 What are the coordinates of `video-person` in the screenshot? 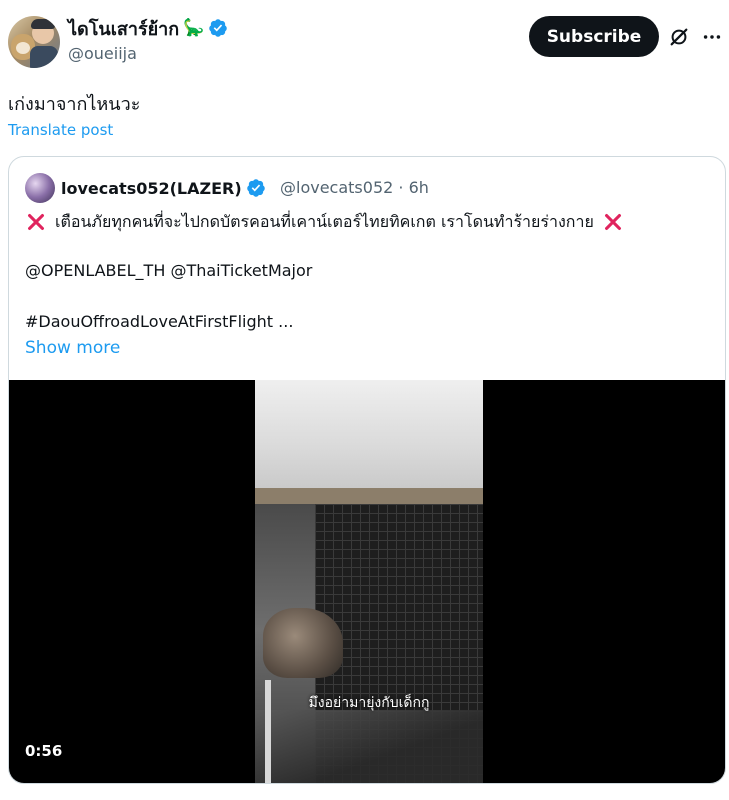 It's located at (303, 643).